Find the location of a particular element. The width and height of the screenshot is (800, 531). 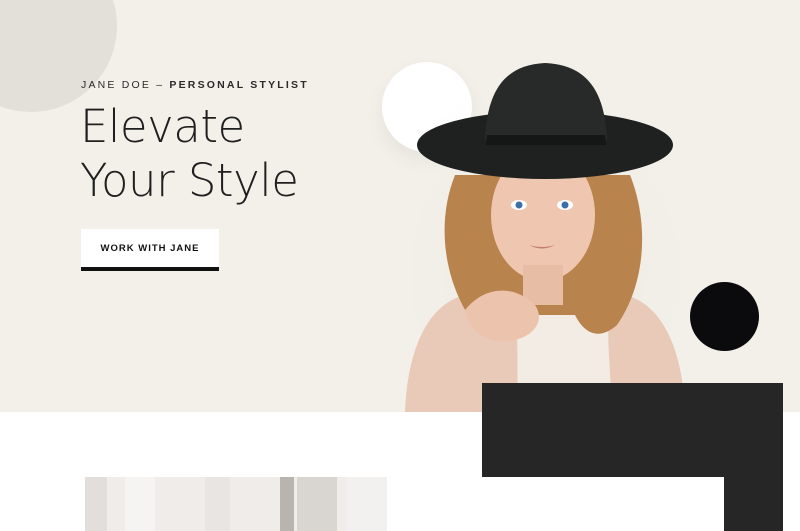

decorative-circle-gray is located at coordinates (58, 56).